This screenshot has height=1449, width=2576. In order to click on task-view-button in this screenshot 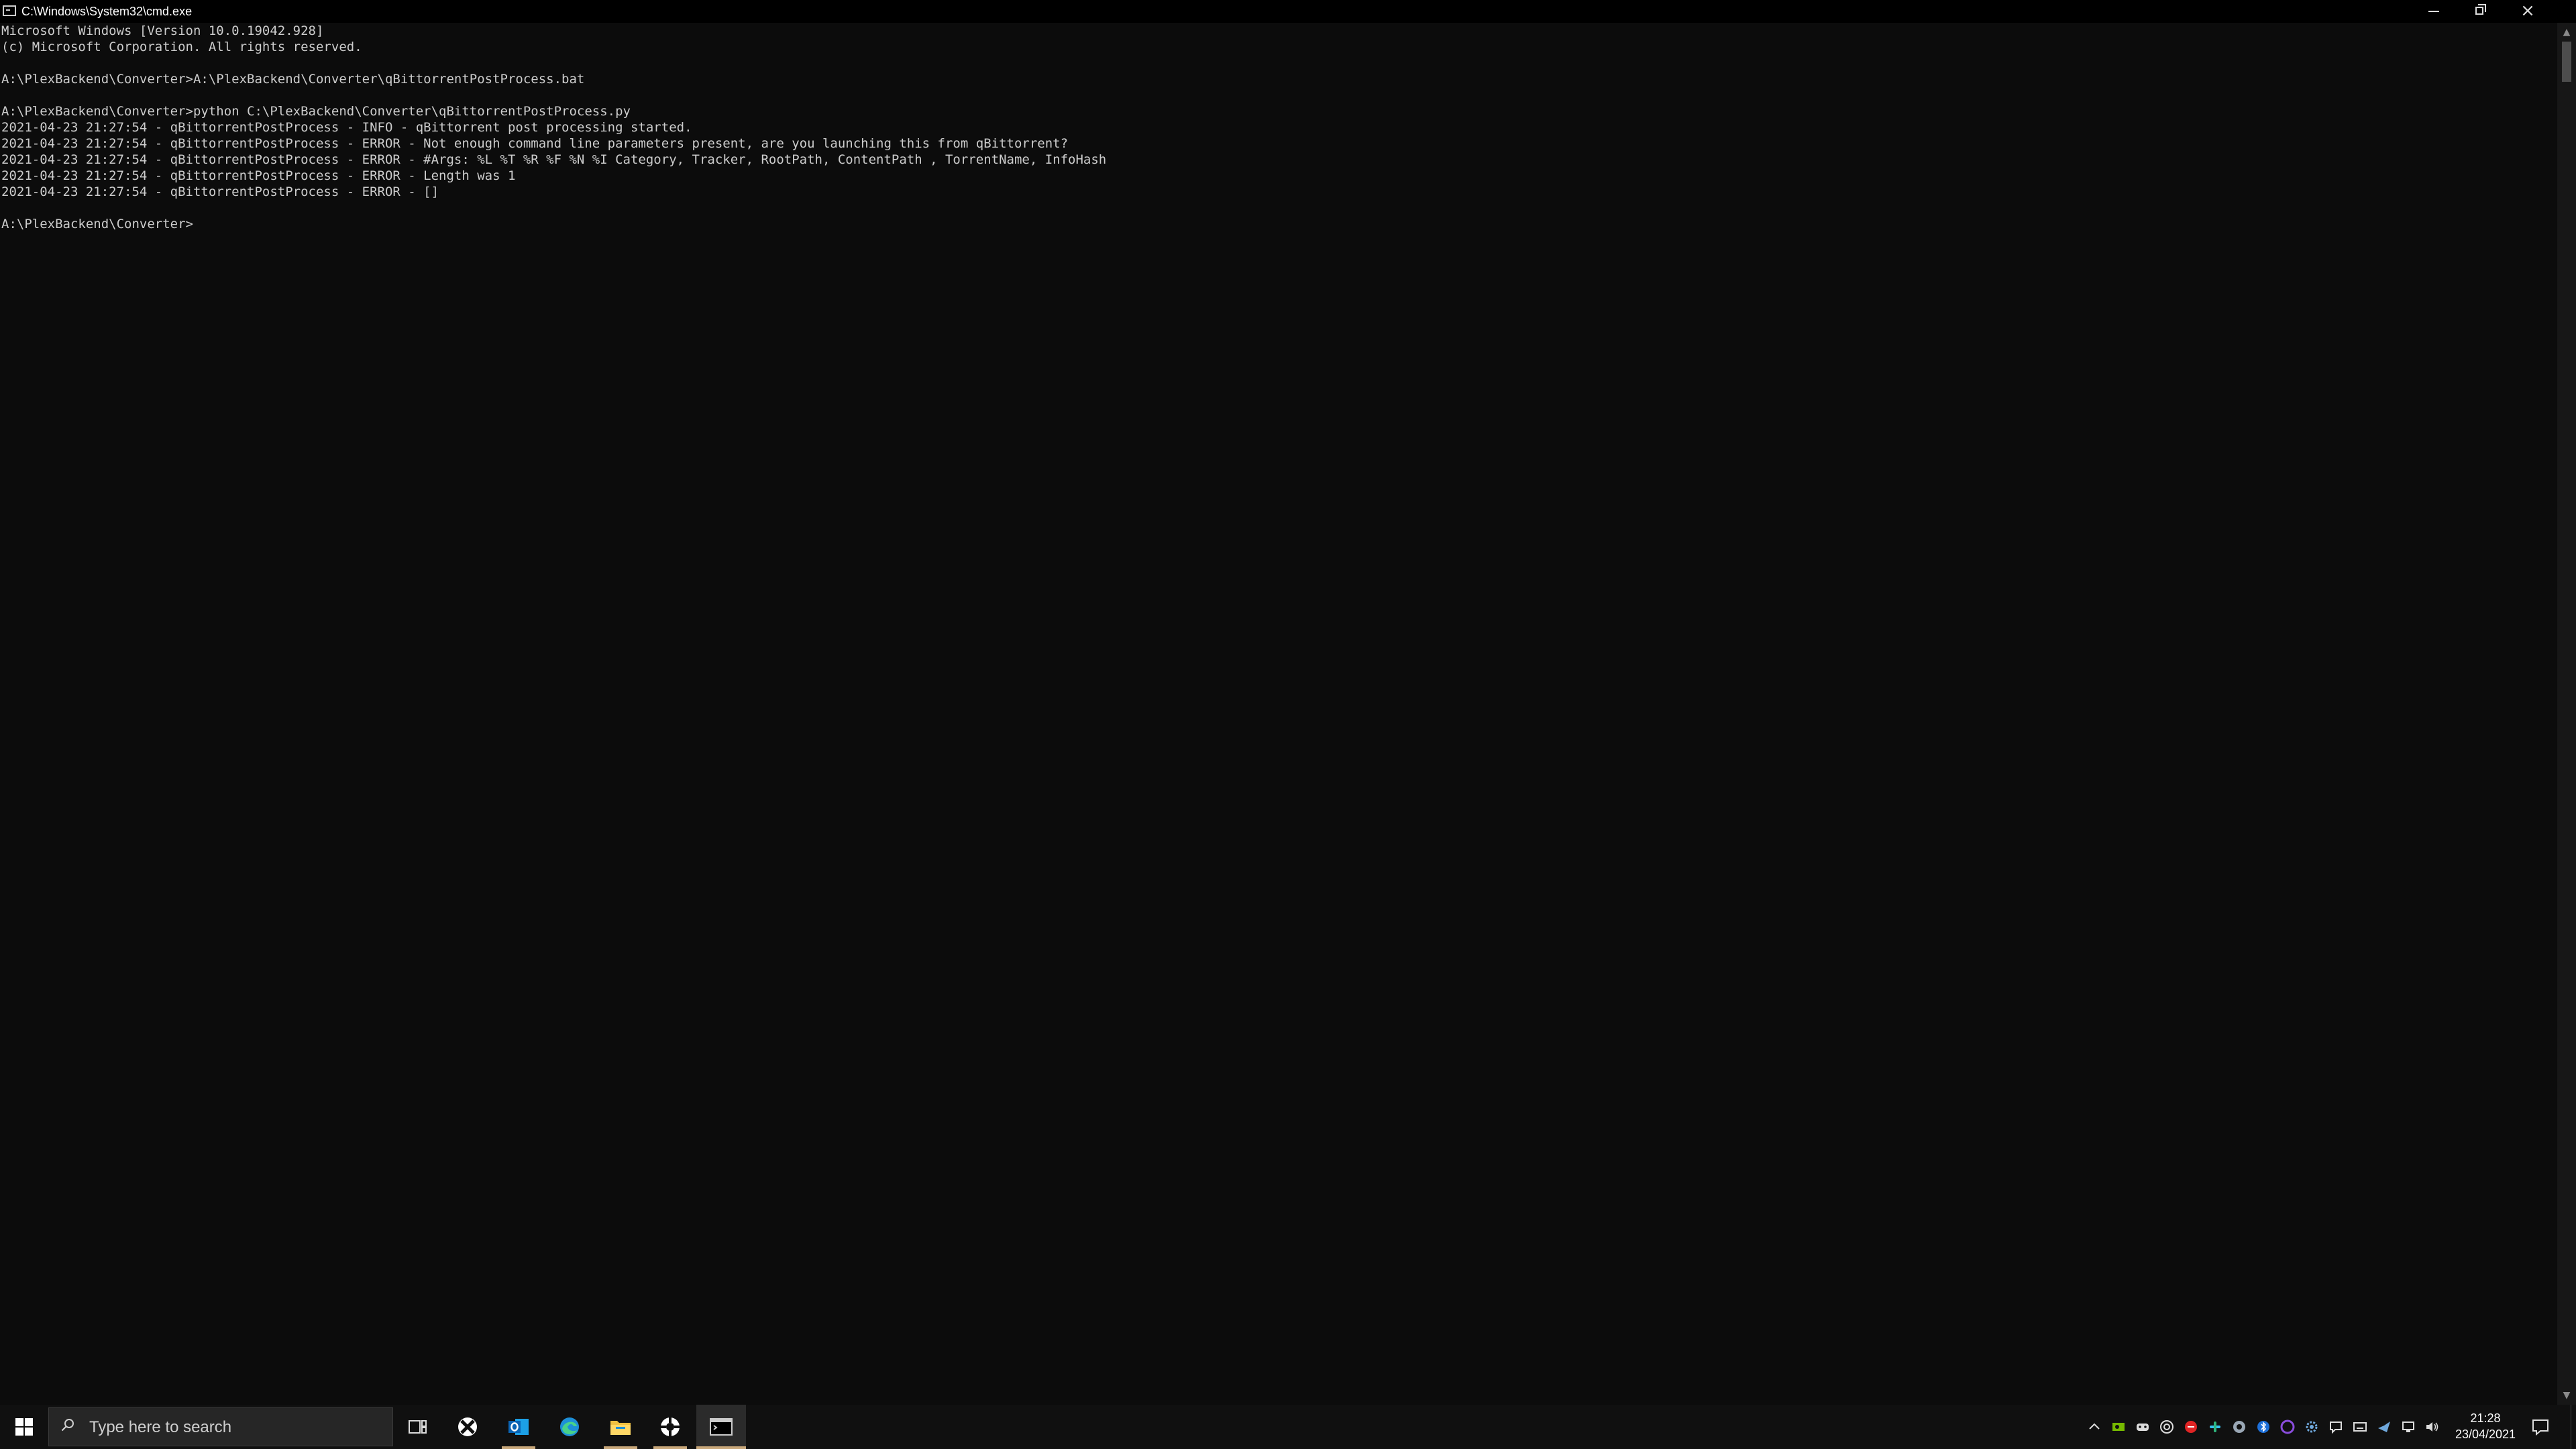, I will do `click(418, 1427)`.